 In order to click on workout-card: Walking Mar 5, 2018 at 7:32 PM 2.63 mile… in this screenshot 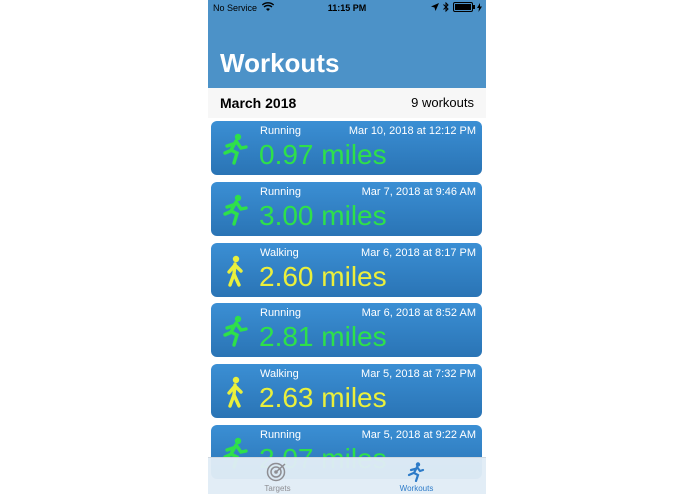, I will do `click(346, 391)`.